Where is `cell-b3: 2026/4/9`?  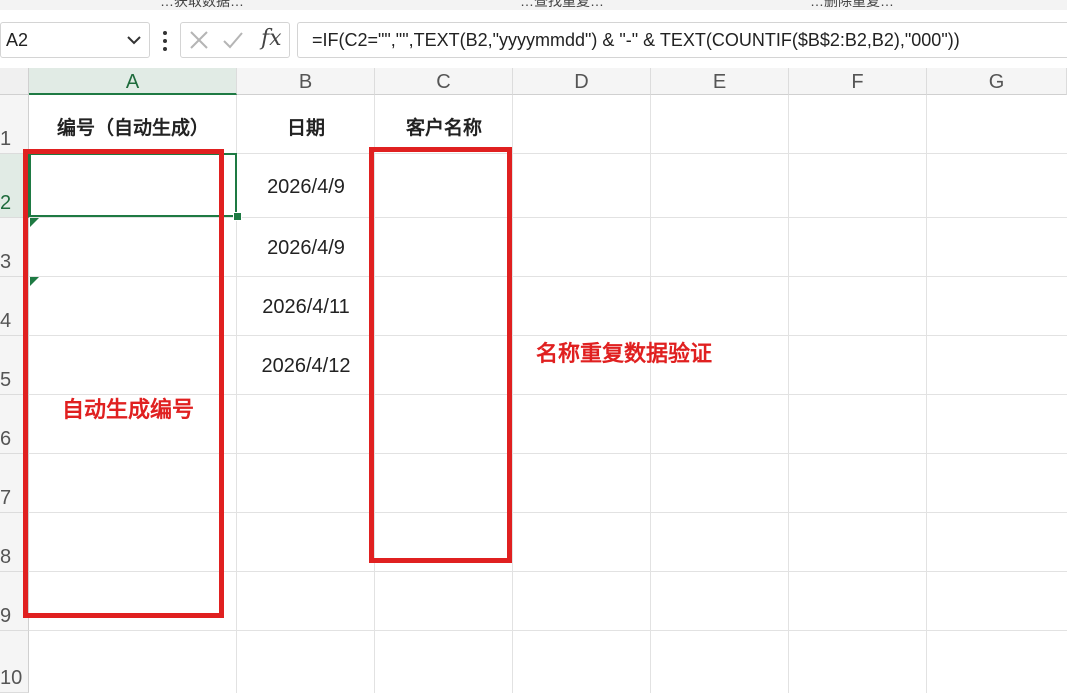
cell-b3: 2026/4/9 is located at coordinates (306, 248).